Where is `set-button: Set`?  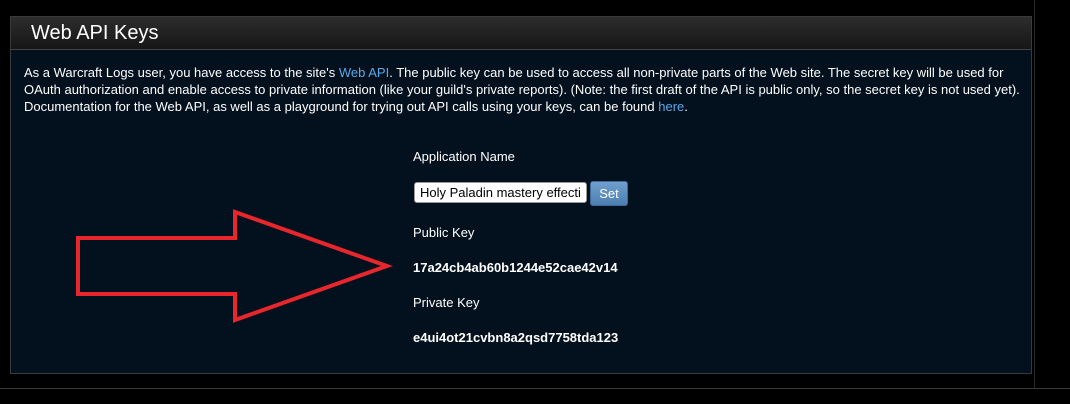 set-button: Set is located at coordinates (609, 193).